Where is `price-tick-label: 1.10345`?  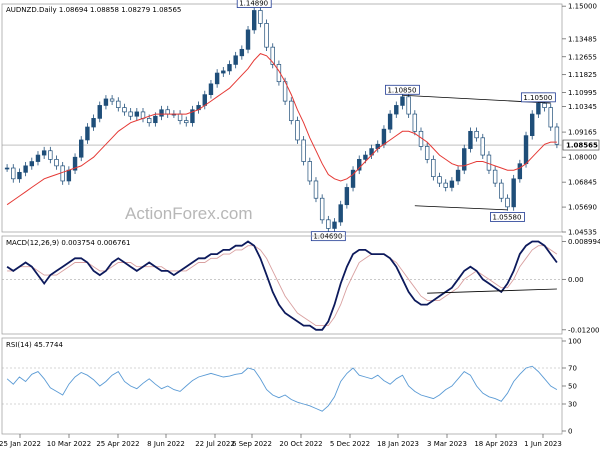 price-tick-label: 1.10345 is located at coordinates (582, 107).